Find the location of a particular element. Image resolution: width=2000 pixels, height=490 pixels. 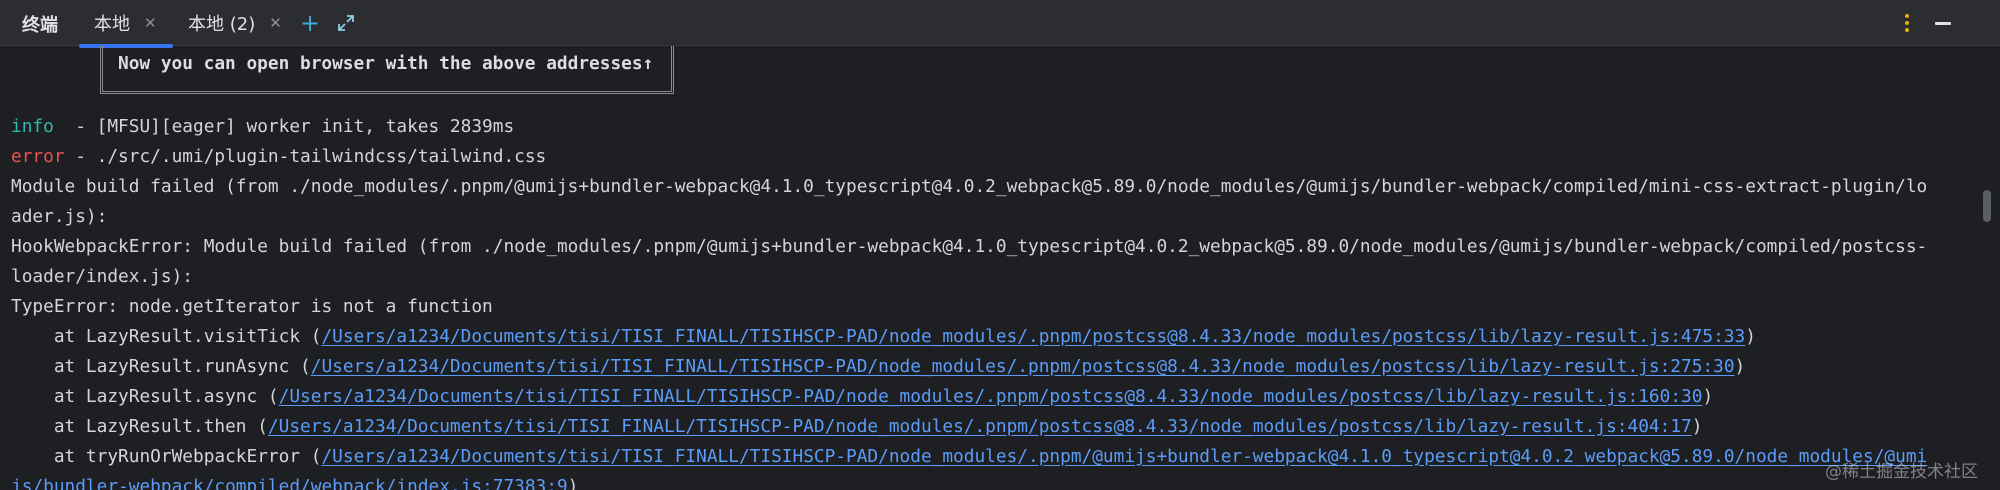

minimize-icon is located at coordinates (1943, 23).